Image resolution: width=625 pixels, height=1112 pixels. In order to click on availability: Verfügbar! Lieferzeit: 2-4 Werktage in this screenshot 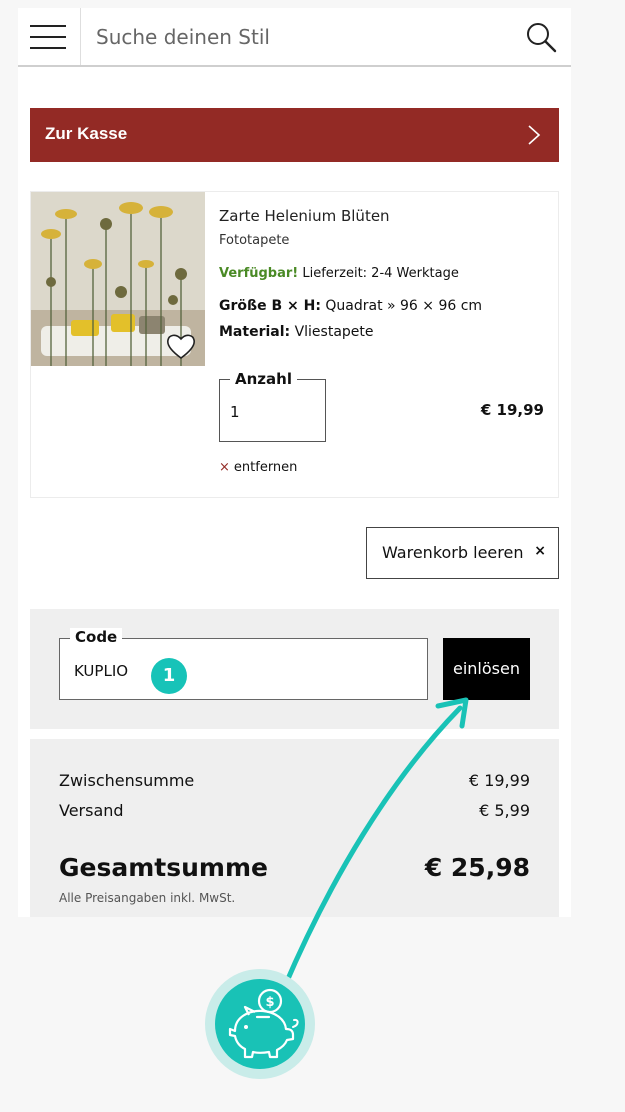, I will do `click(339, 273)`.